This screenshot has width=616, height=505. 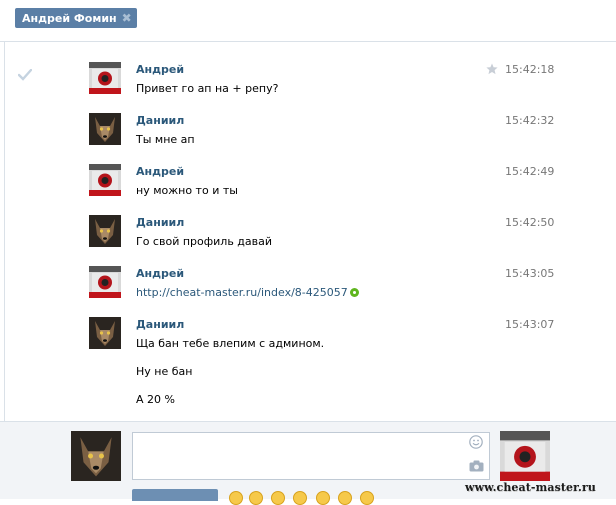 I want to click on message-time: 15:42:49, so click(x=530, y=171).